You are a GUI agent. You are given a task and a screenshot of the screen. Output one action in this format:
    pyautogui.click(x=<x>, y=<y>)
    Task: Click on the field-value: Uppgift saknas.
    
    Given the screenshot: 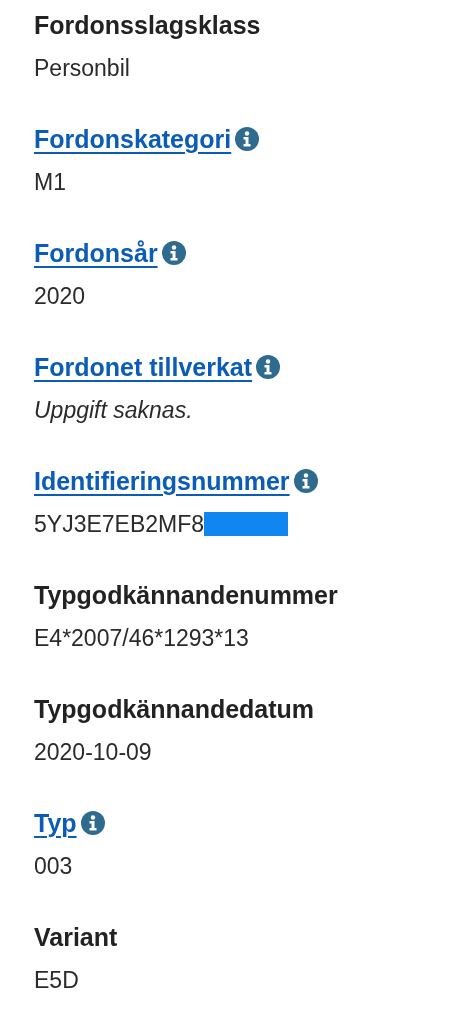 What is the action you would take?
    pyautogui.click(x=113, y=410)
    